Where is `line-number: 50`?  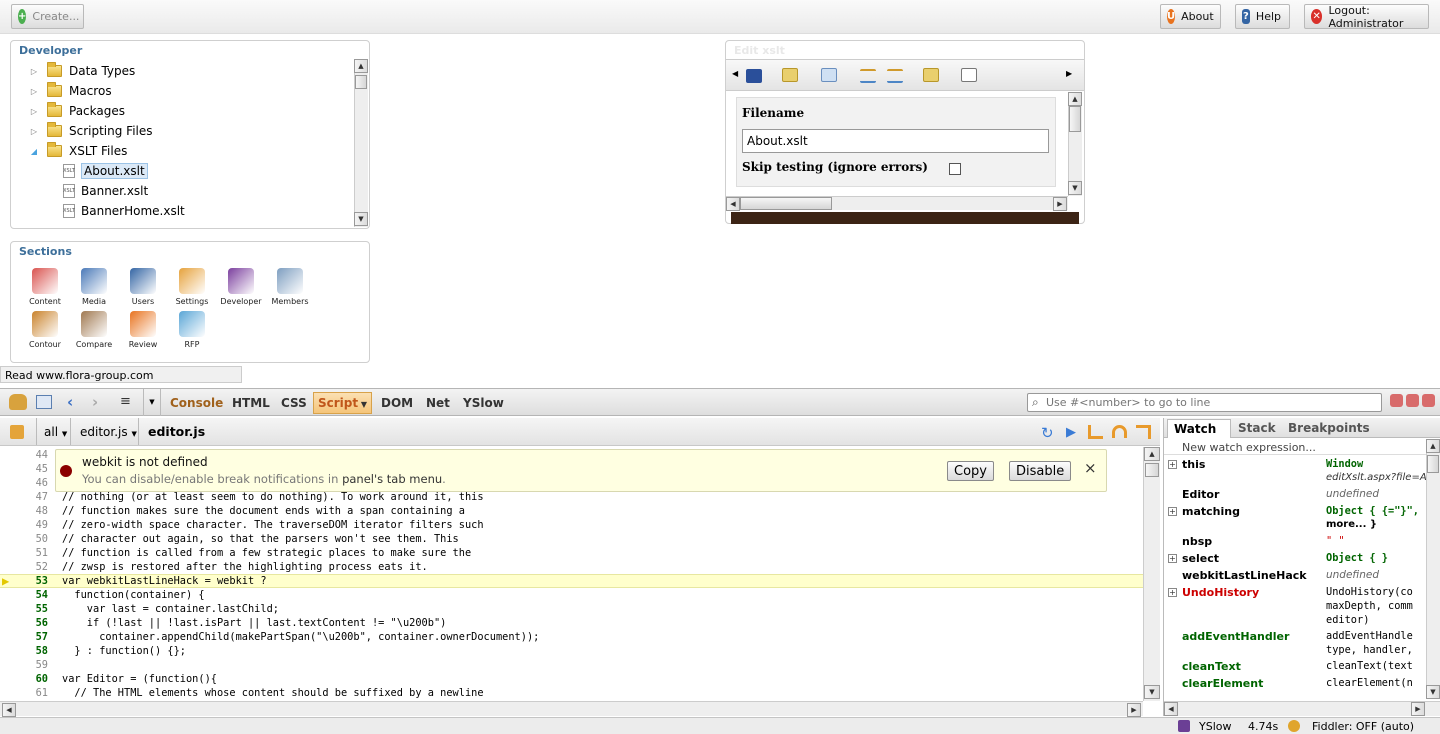
line-number: 50 is located at coordinates (24, 539).